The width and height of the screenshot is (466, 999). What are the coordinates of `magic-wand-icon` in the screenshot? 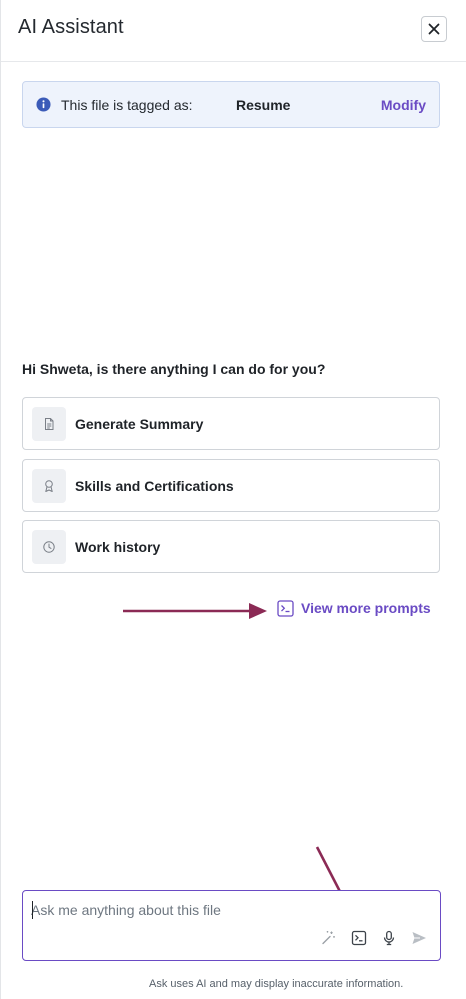 It's located at (328, 938).